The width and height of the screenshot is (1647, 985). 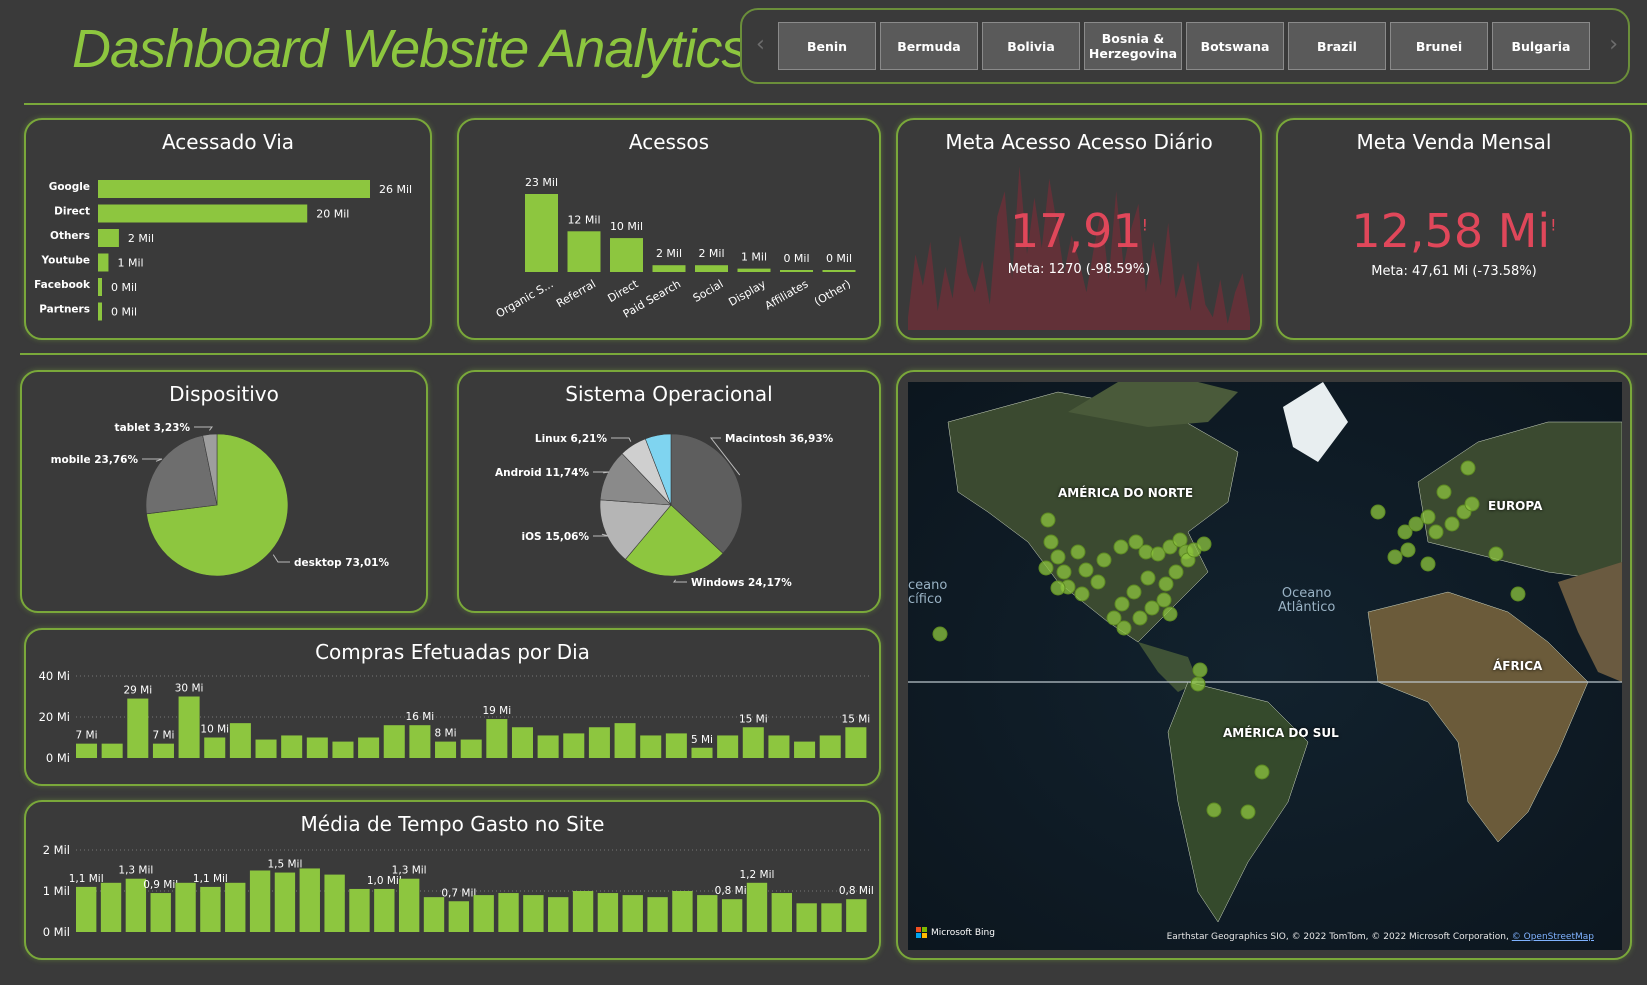 I want to click on chevron-right-icon: ›, so click(x=1613, y=44).